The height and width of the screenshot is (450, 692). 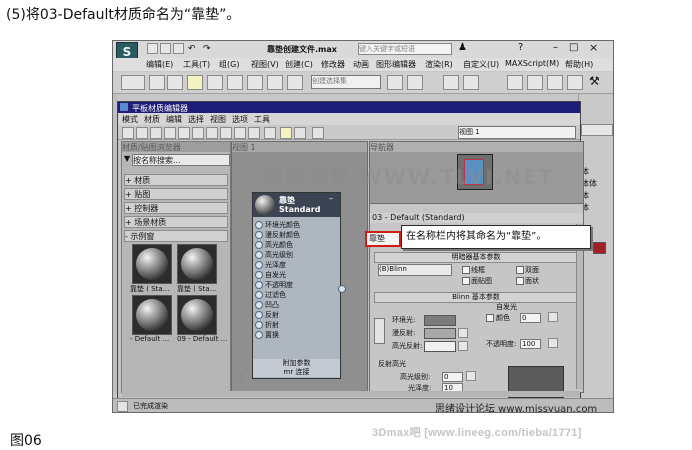 I want to click on new-file-icon, so click(x=152, y=48).